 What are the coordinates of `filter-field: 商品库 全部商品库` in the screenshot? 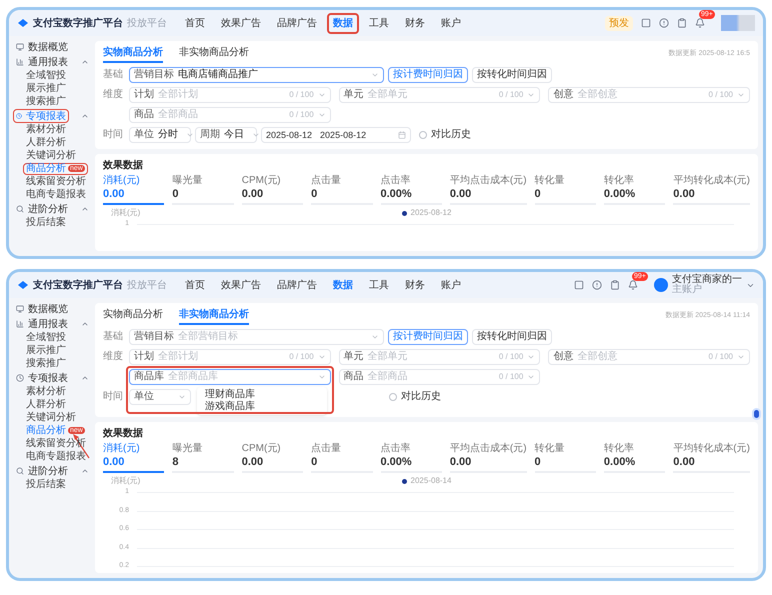 It's located at (230, 377).